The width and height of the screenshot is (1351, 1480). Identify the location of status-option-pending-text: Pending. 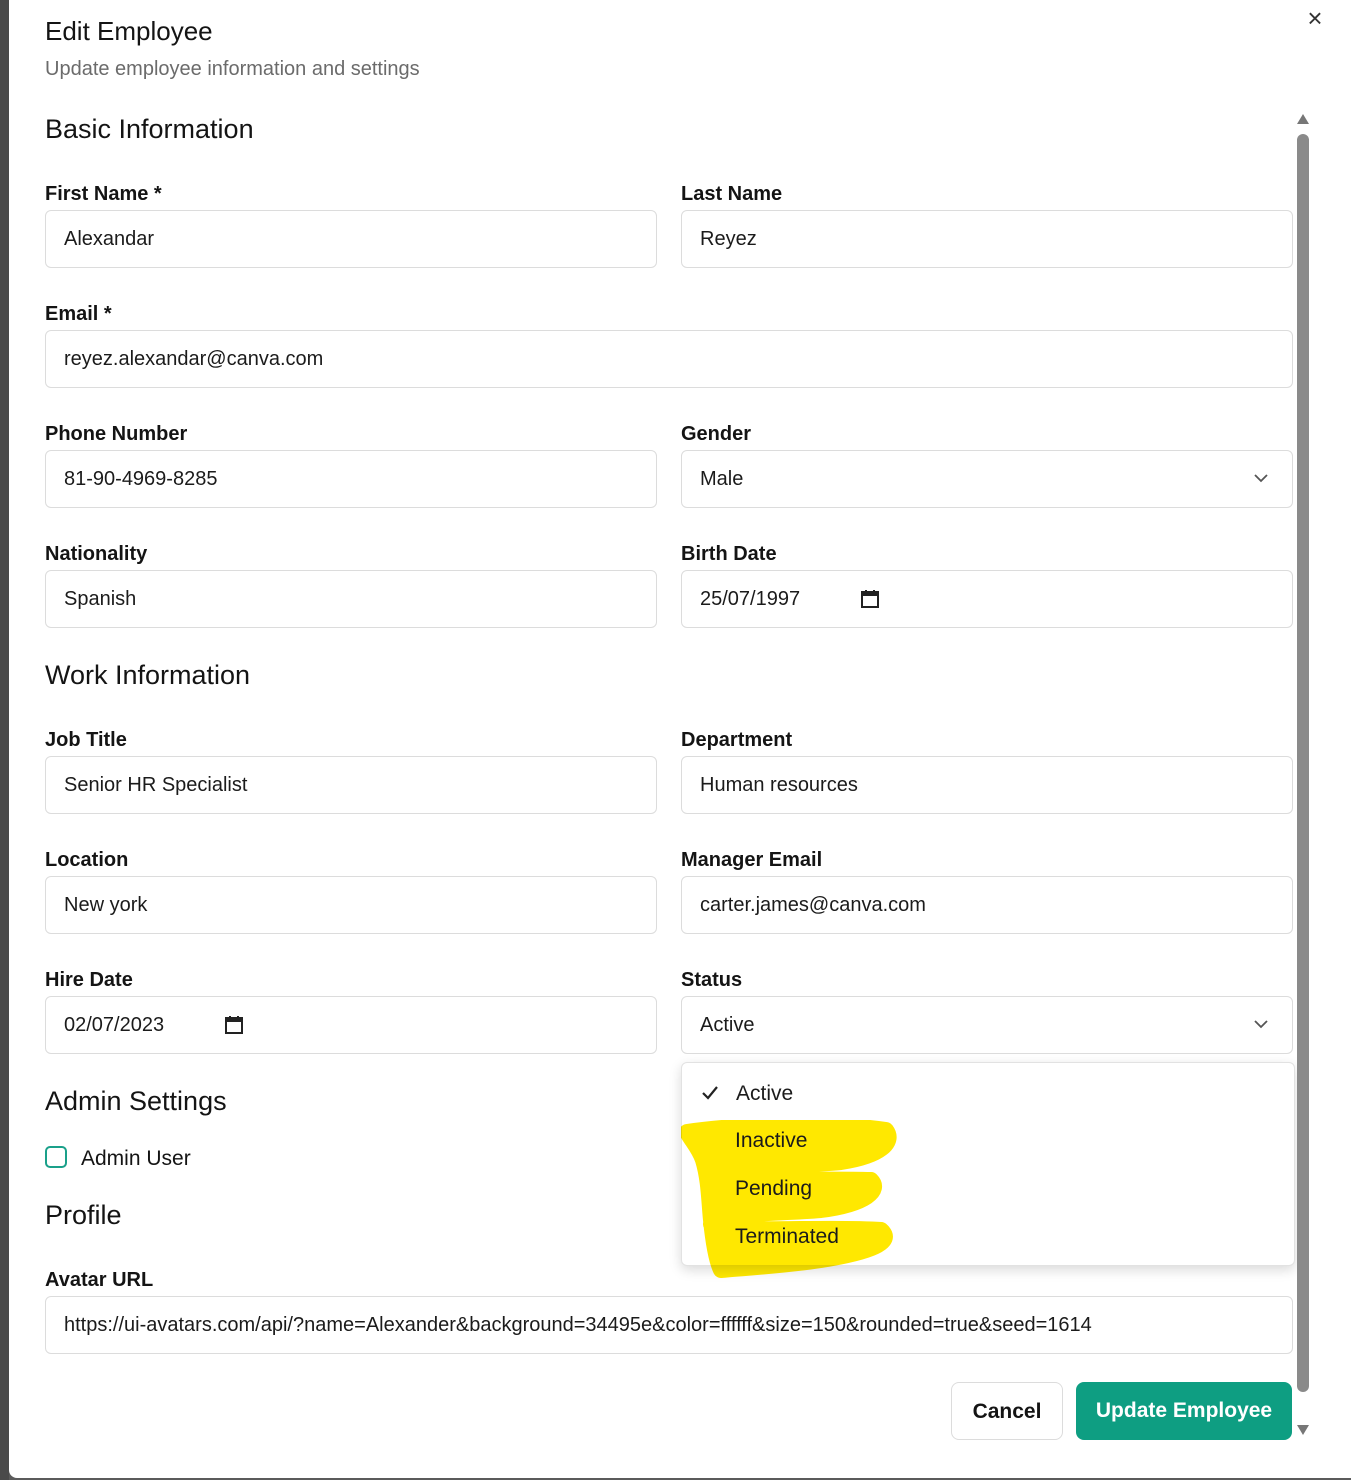
(773, 1189).